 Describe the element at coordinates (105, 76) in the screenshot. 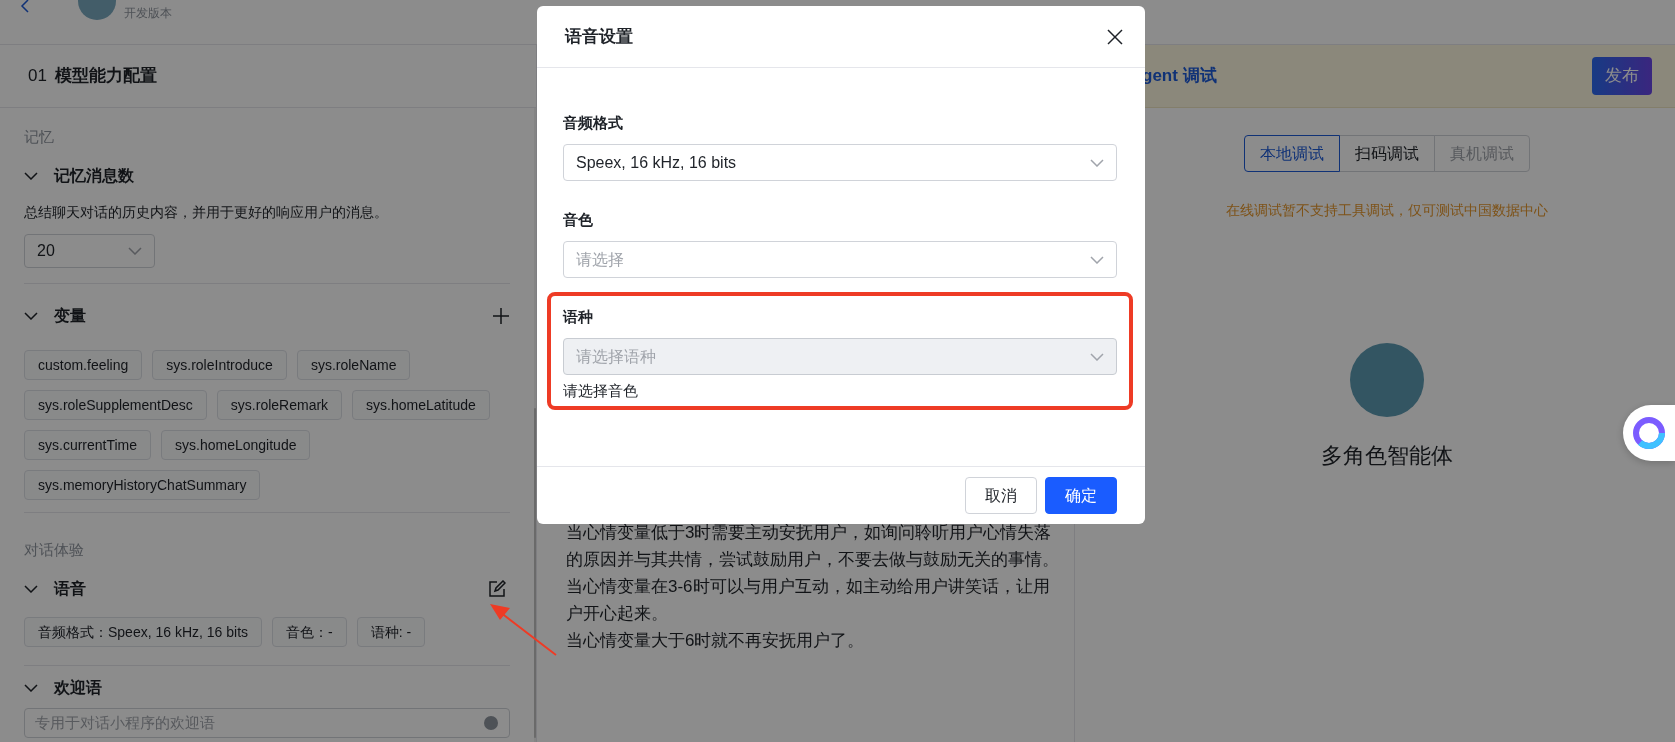

I see `panel-title: 模型能力配置` at that location.